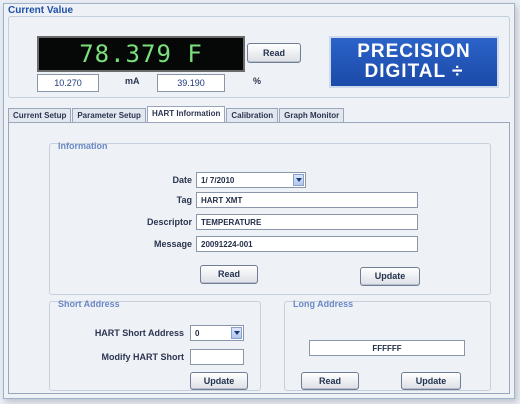 The width and height of the screenshot is (520, 404). Describe the element at coordinates (141, 54) in the screenshot. I see `current-value-display: 78.379 F` at that location.